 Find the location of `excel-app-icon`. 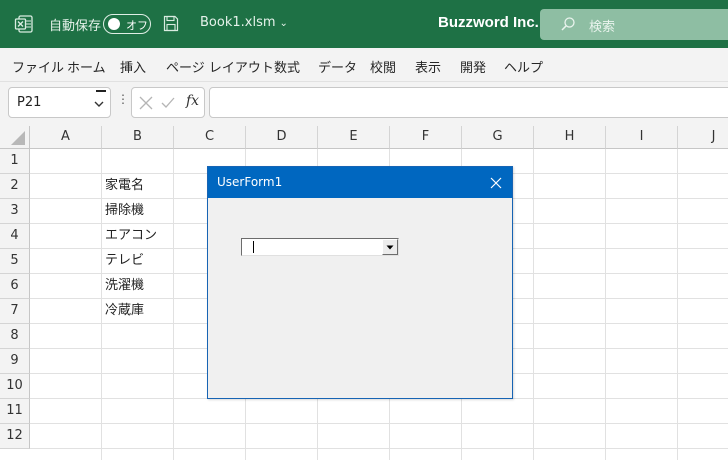

excel-app-icon is located at coordinates (24, 24).